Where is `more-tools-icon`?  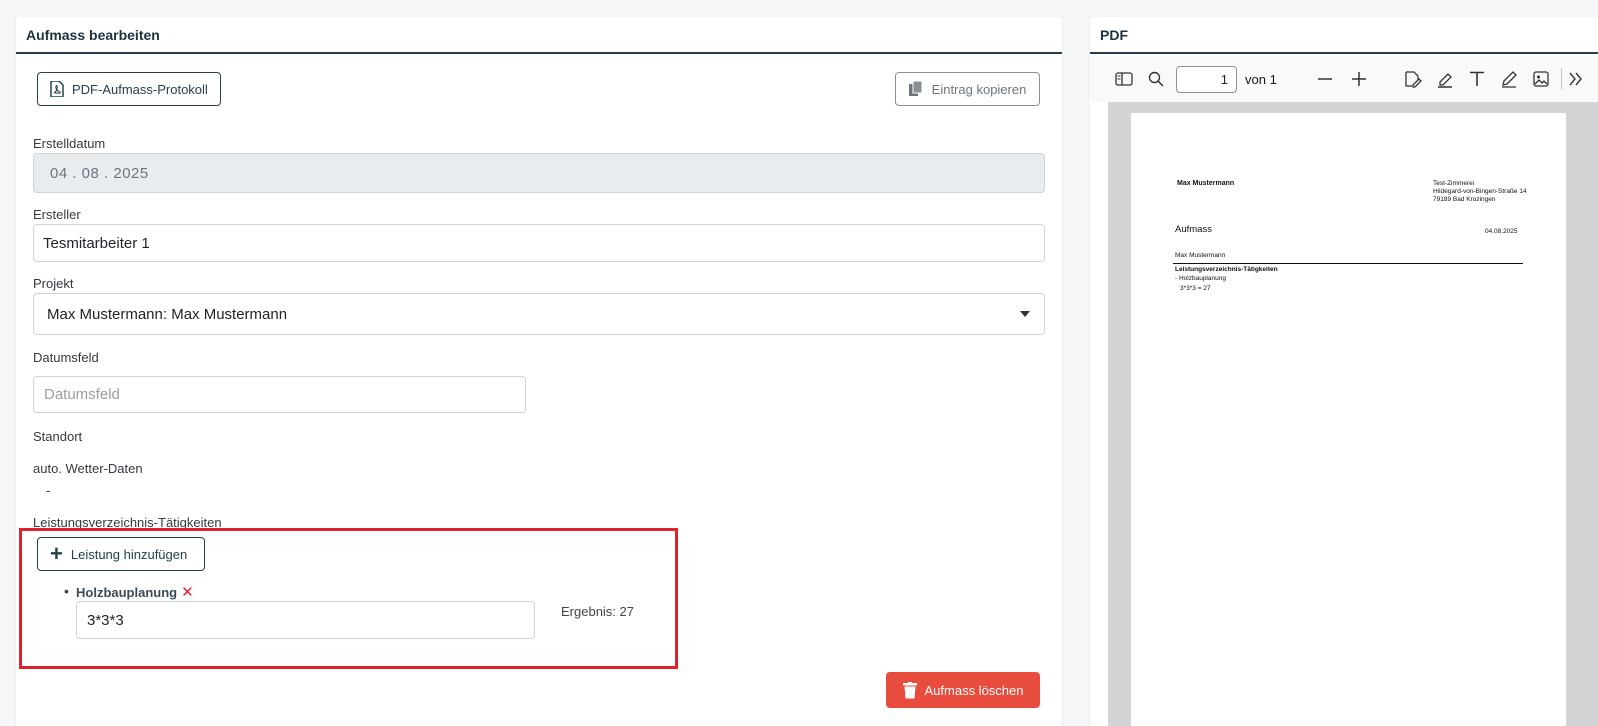
more-tools-icon is located at coordinates (1576, 79).